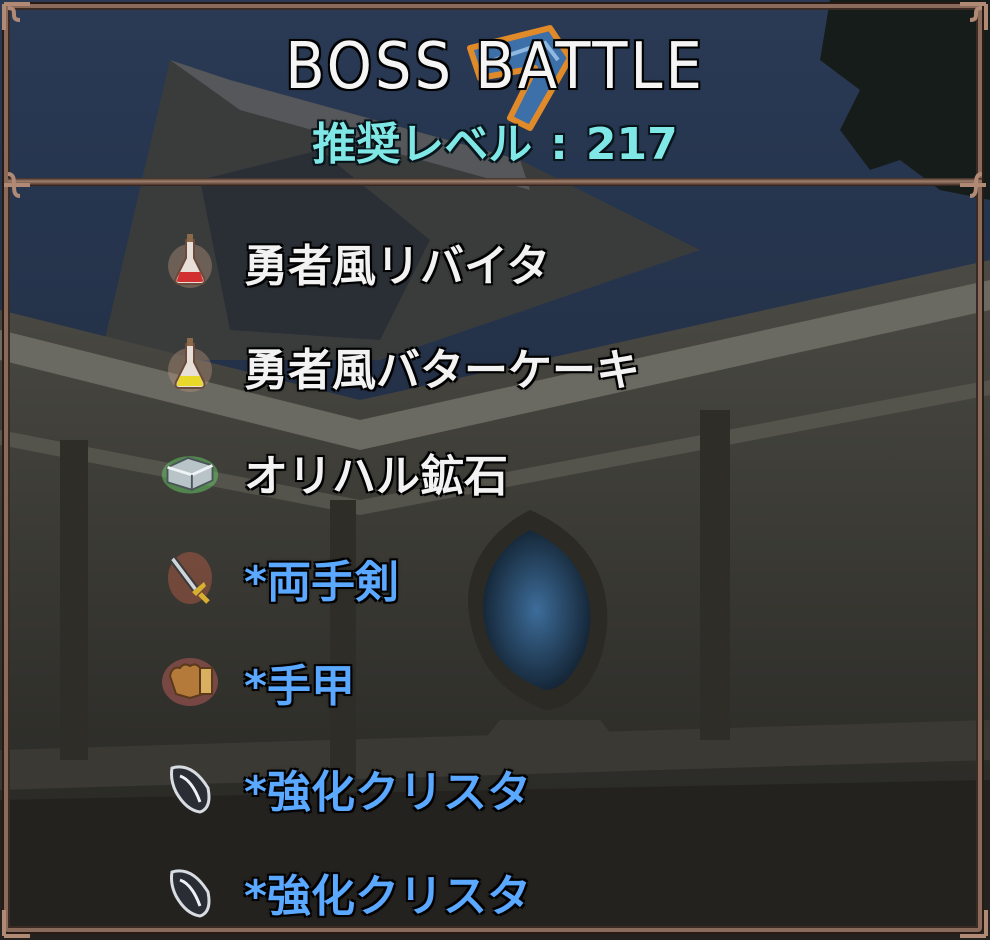  I want to click on reward-label: オリハル鉱石, so click(376, 476).